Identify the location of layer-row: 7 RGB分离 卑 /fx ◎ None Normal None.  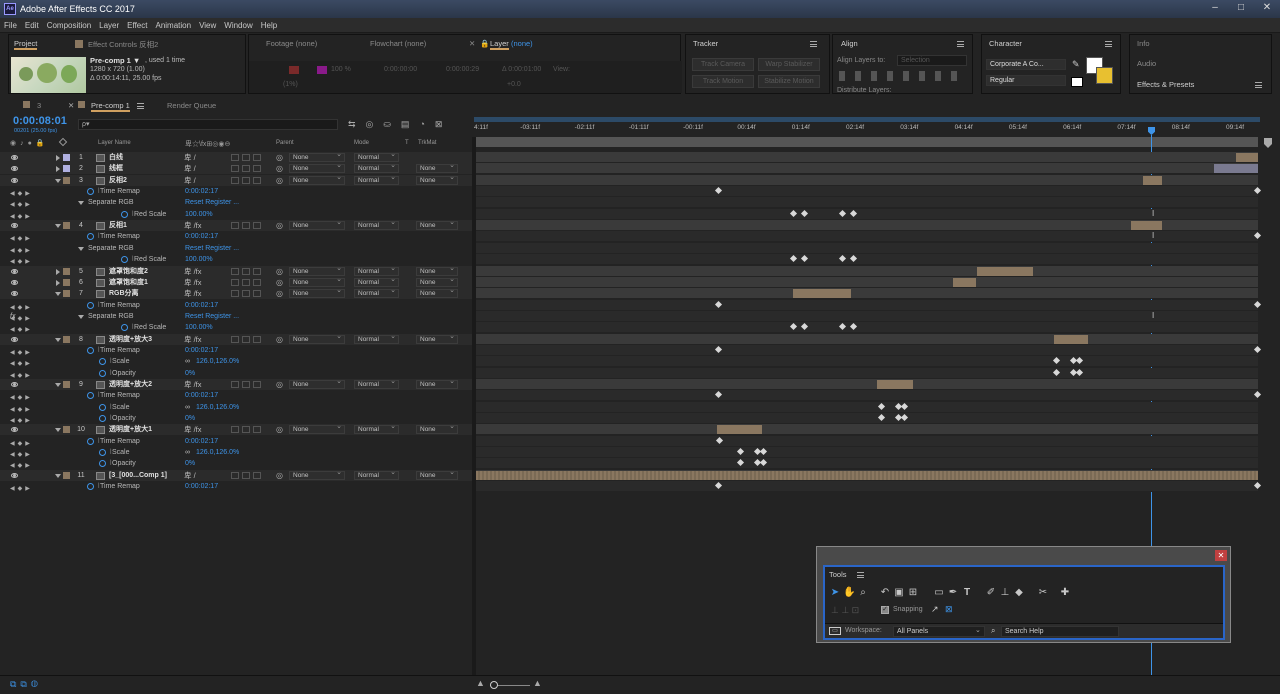
(236, 293).